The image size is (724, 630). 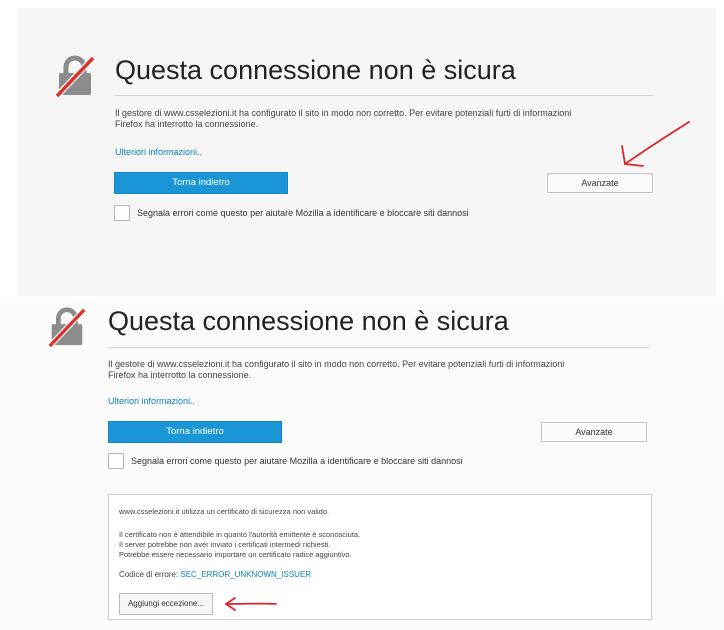 I want to click on error-code-link: SEC_ERROR_UNKNOWN_ISSUER, so click(x=245, y=574).